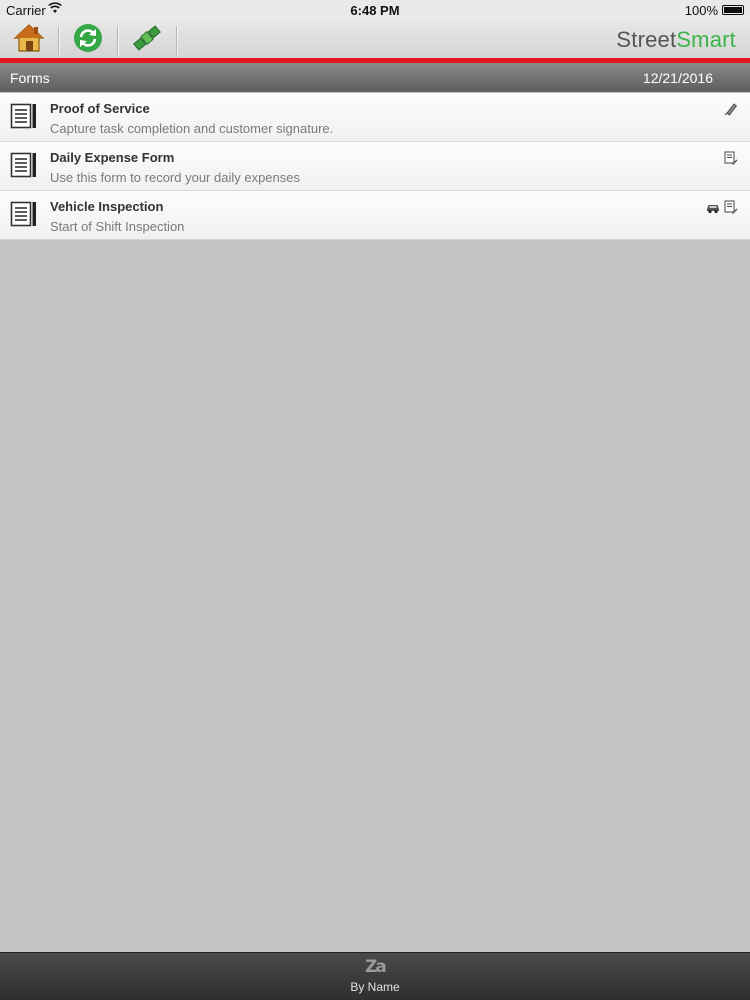  I want to click on sync-button, so click(88, 40).